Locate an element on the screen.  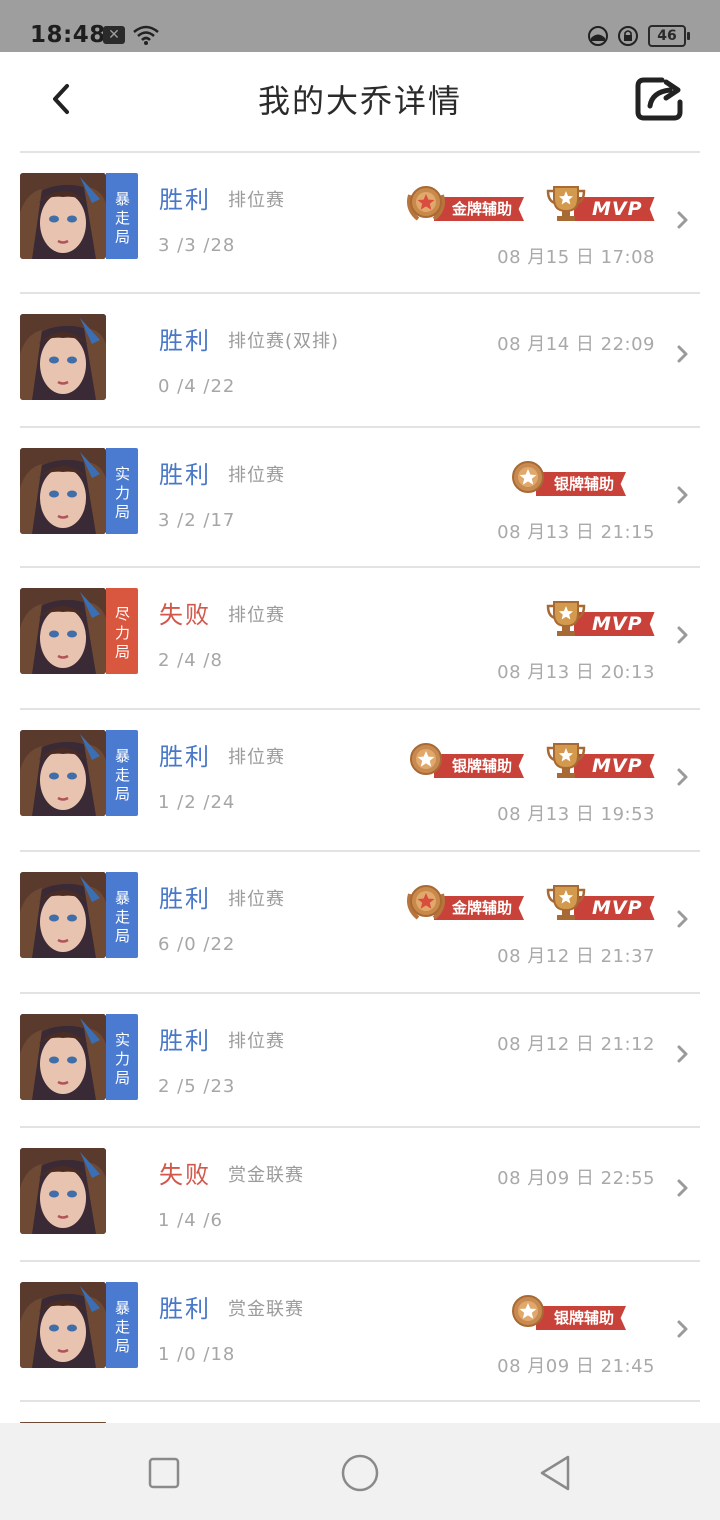
status-time: 18:48 is located at coordinates (68, 35).